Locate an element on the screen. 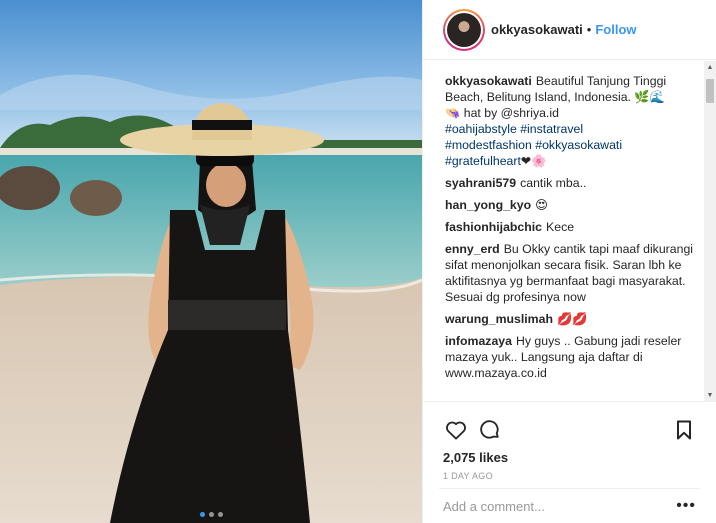 The height and width of the screenshot is (523, 716). comment-username: warung_muslimah is located at coordinates (499, 319).